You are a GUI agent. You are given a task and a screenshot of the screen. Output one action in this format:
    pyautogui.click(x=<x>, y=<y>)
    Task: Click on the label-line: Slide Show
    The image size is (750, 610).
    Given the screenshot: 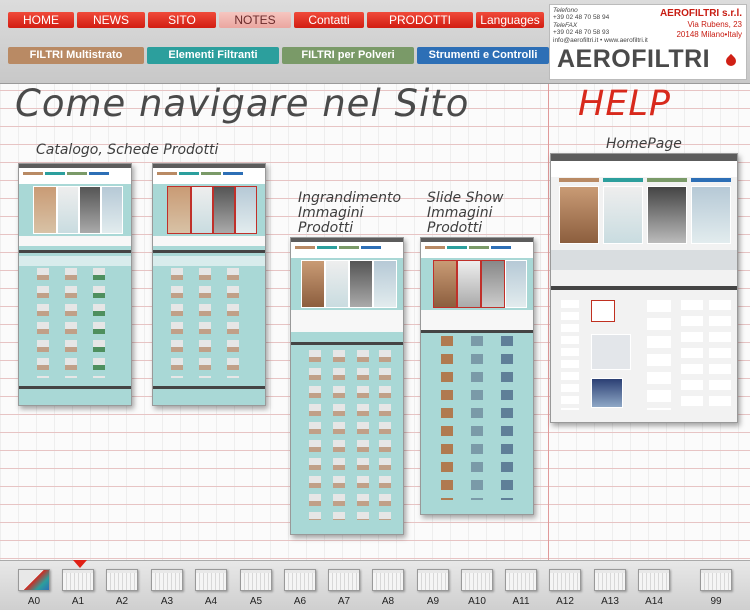 What is the action you would take?
    pyautogui.click(x=465, y=198)
    